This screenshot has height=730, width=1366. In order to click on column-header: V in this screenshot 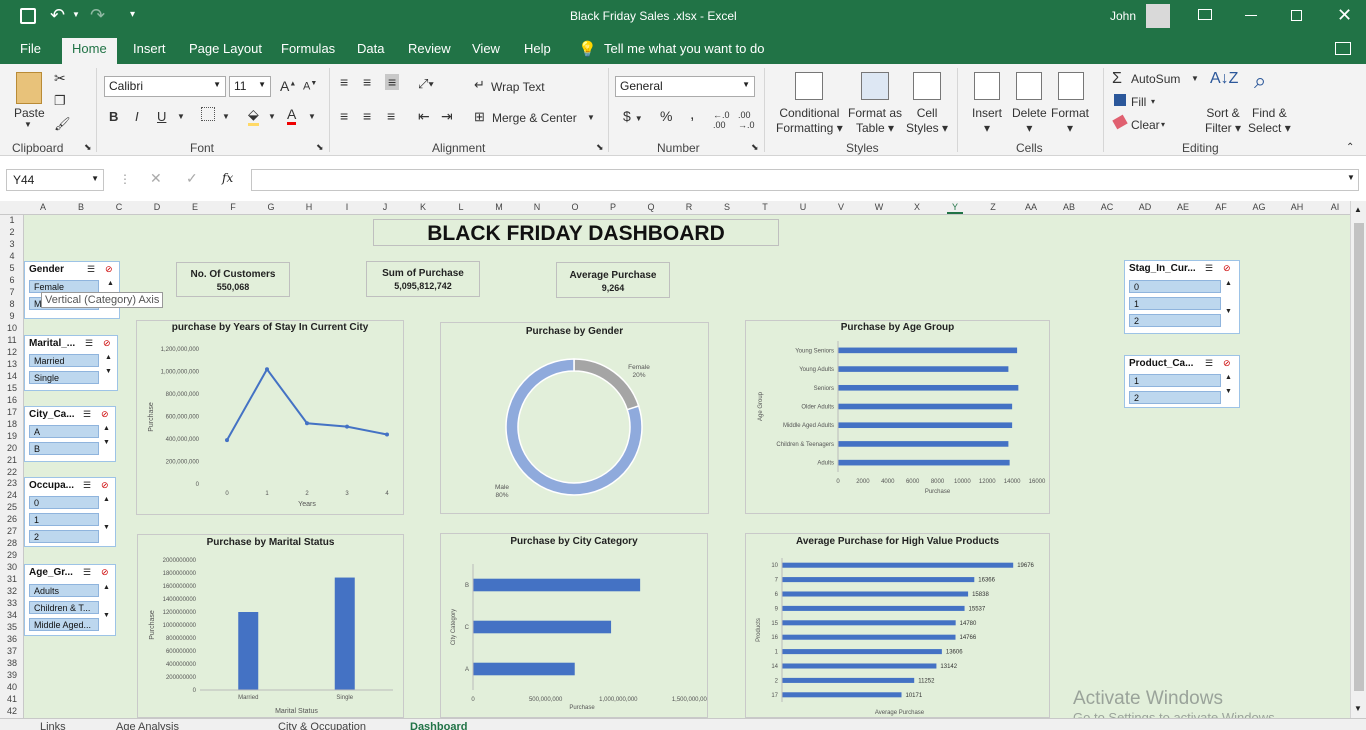, I will do `click(841, 207)`.